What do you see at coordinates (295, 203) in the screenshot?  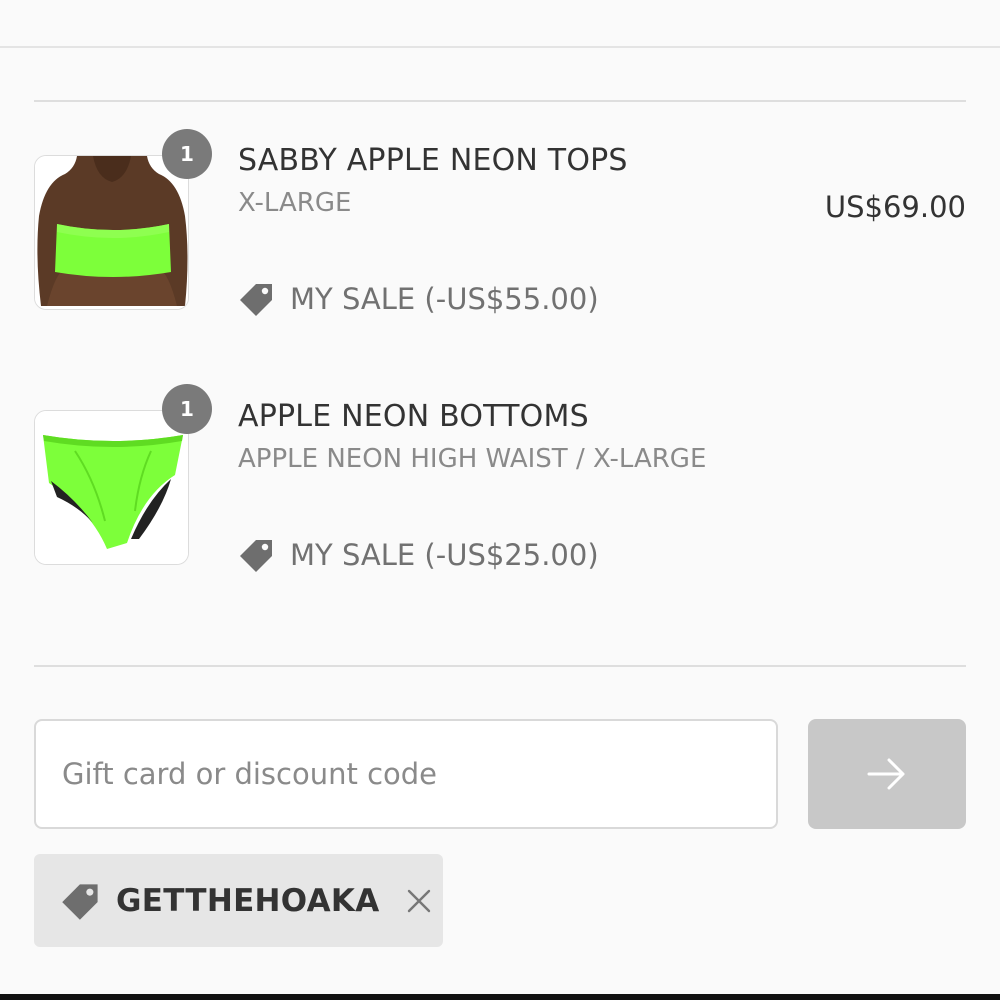 I see `item-variant: X-LARGE` at bounding box center [295, 203].